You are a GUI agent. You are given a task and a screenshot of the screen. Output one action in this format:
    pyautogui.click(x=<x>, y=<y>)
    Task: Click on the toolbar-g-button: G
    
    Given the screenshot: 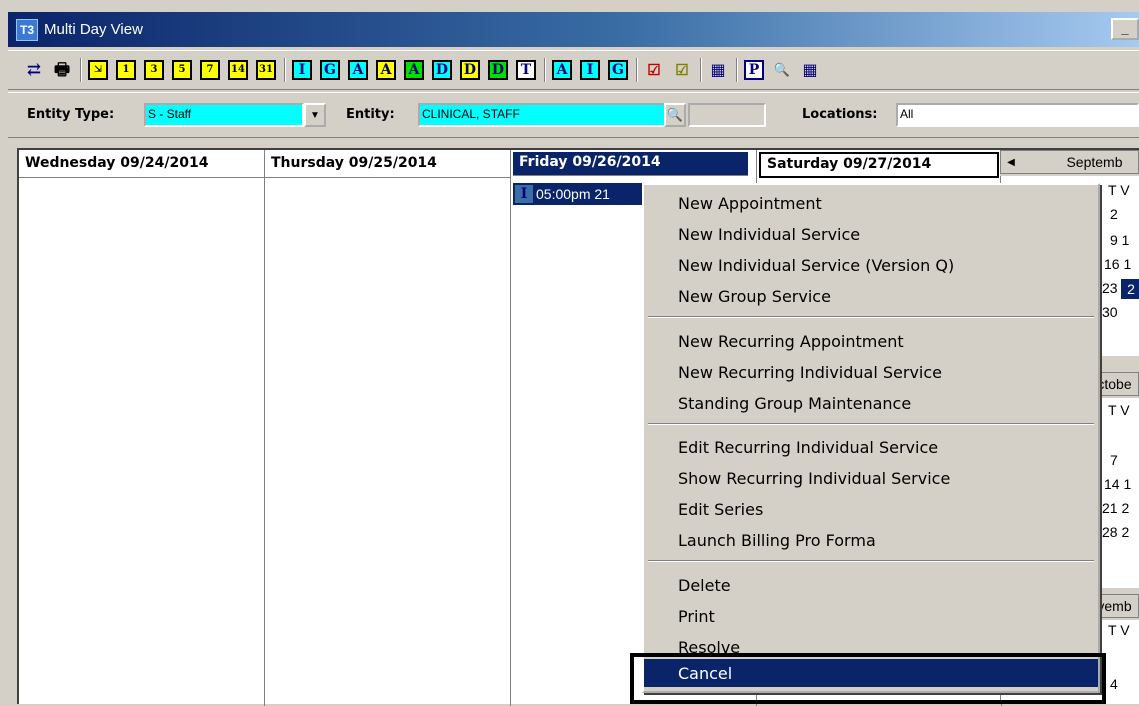 What is the action you would take?
    pyautogui.click(x=330, y=70)
    